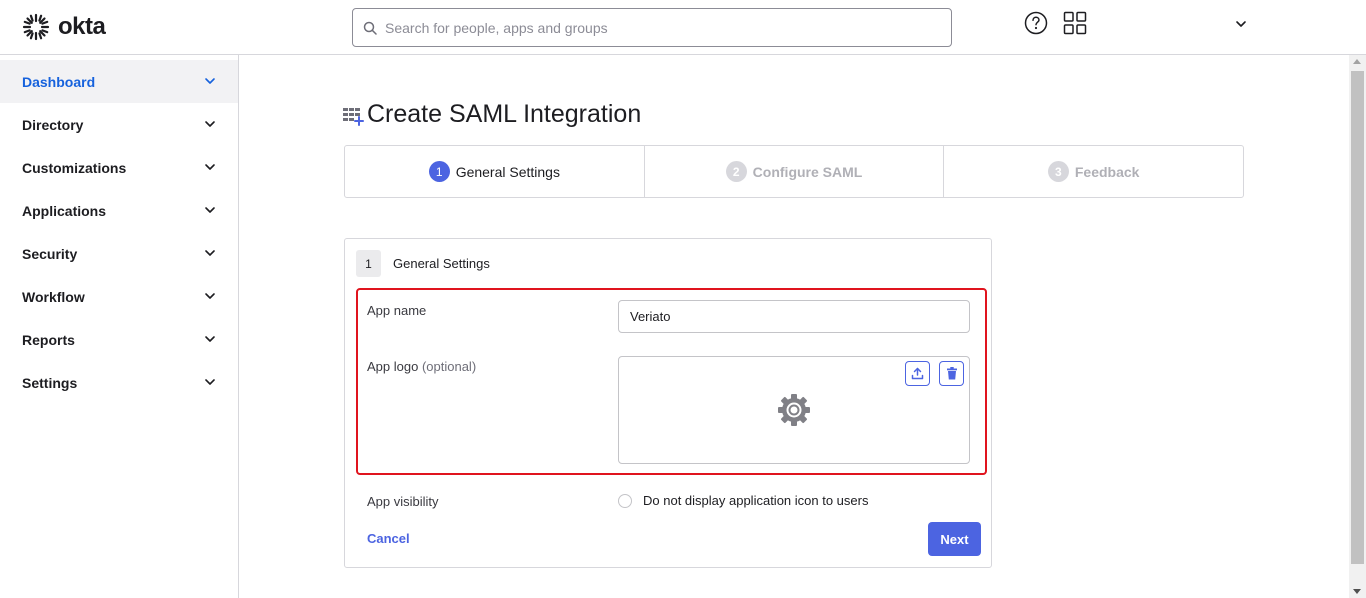 The height and width of the screenshot is (598, 1366). Describe the element at coordinates (119, 253) in the screenshot. I see `sidebar-item-security: Security` at that location.